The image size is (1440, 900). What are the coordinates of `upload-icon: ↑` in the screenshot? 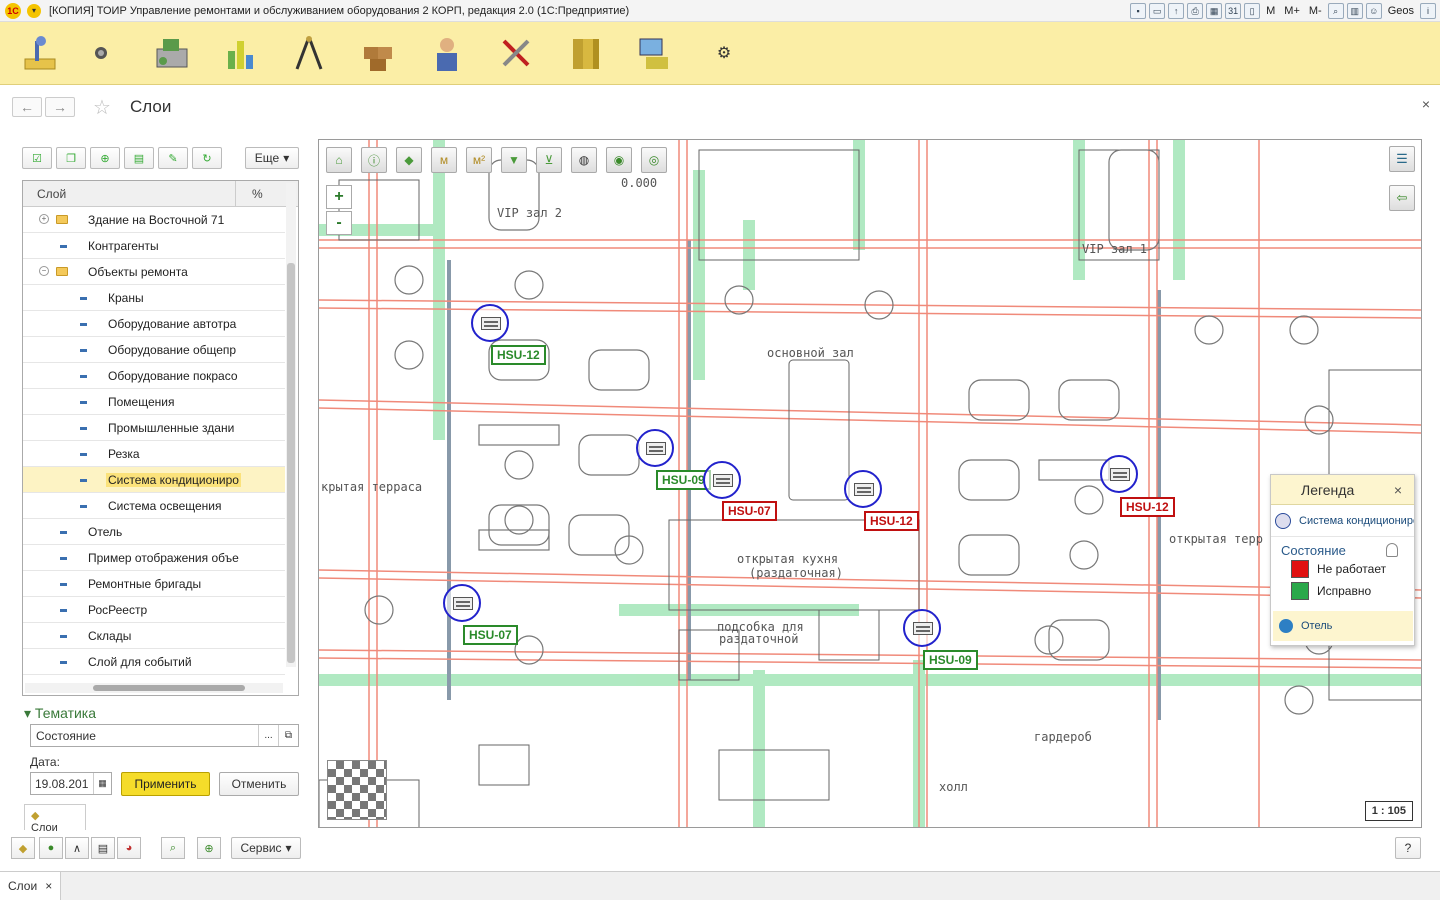 It's located at (1176, 11).